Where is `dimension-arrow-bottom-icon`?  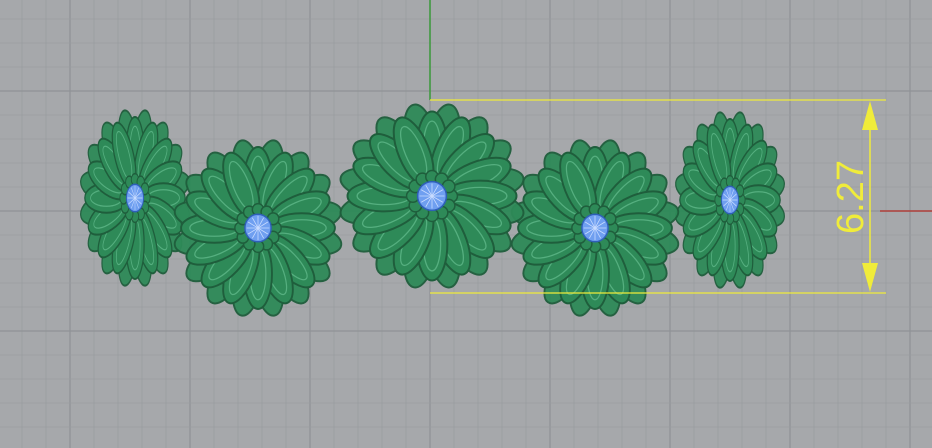 dimension-arrow-bottom-icon is located at coordinates (870, 277).